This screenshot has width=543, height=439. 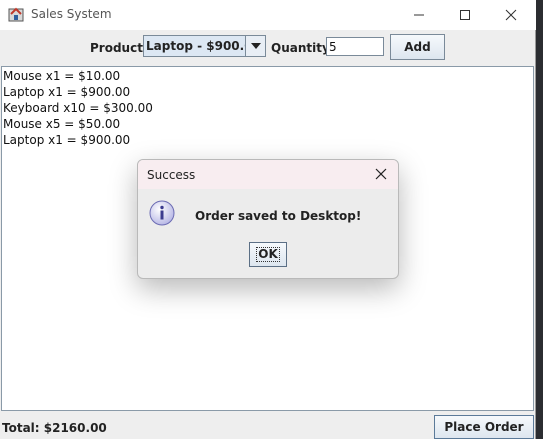 I want to click on dialog-message: Order saved to Desktop!, so click(x=278, y=216).